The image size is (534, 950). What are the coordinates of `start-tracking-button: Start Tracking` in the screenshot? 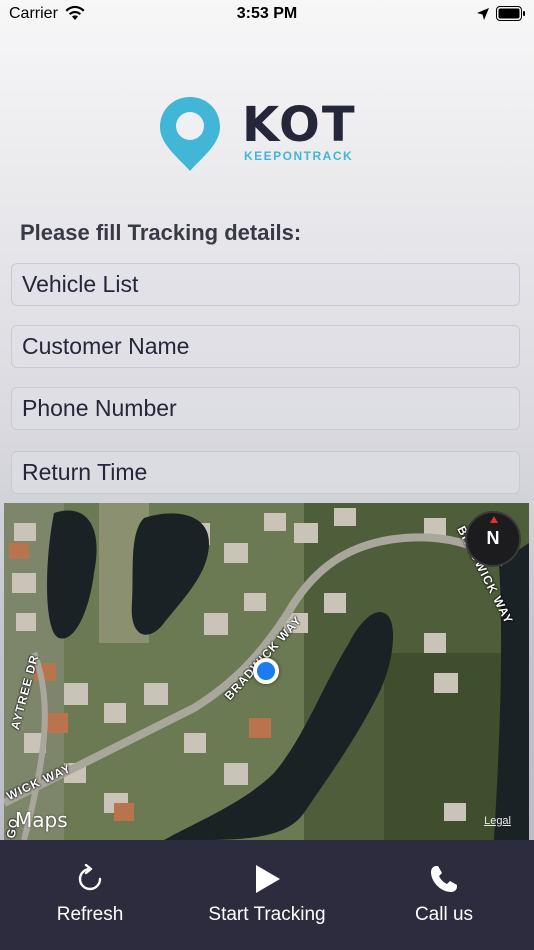 It's located at (267, 895).